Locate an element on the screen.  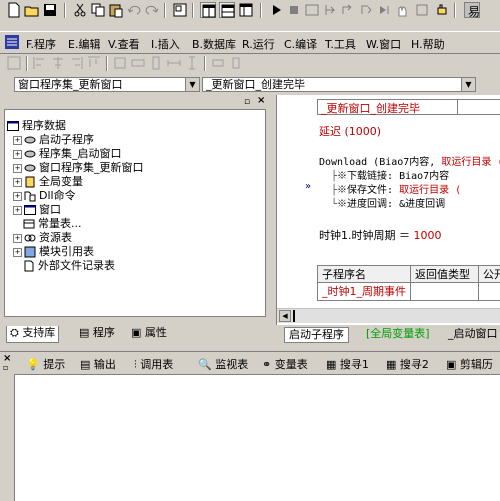
tab-call-stack: ⫶ 调用表 is located at coordinates (153, 364).